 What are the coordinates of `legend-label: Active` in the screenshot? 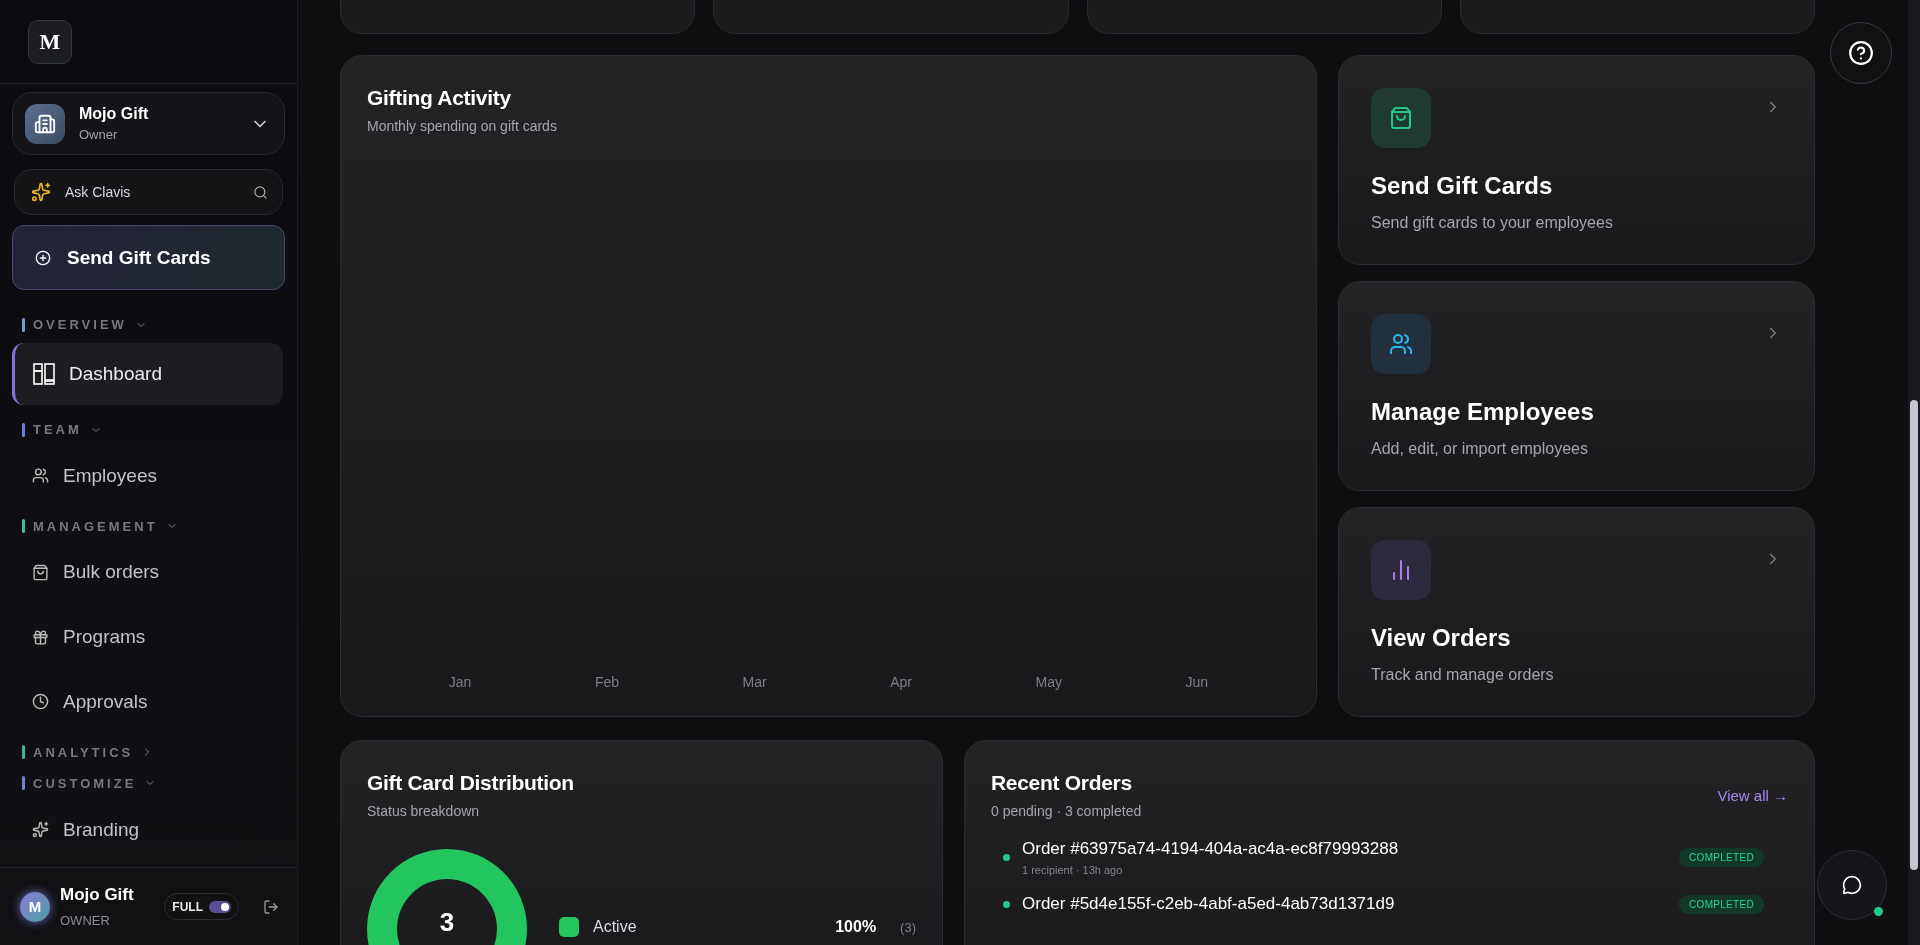 It's located at (615, 927).